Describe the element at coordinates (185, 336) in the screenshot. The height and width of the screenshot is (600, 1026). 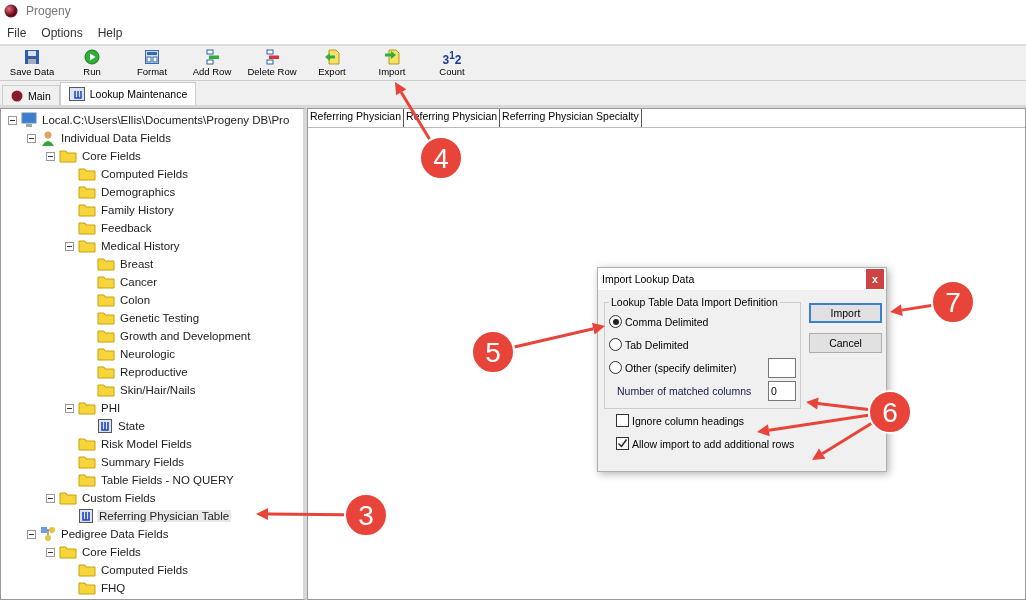
I see `tree-item: Growth and Development` at that location.